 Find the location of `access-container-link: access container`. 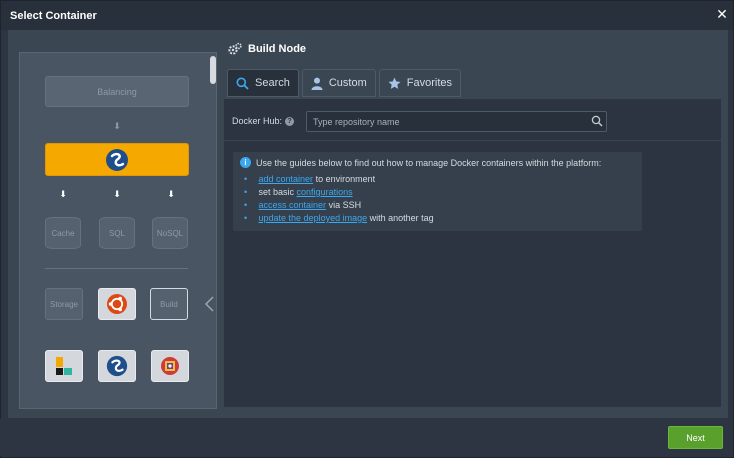

access-container-link: access container is located at coordinates (293, 205).